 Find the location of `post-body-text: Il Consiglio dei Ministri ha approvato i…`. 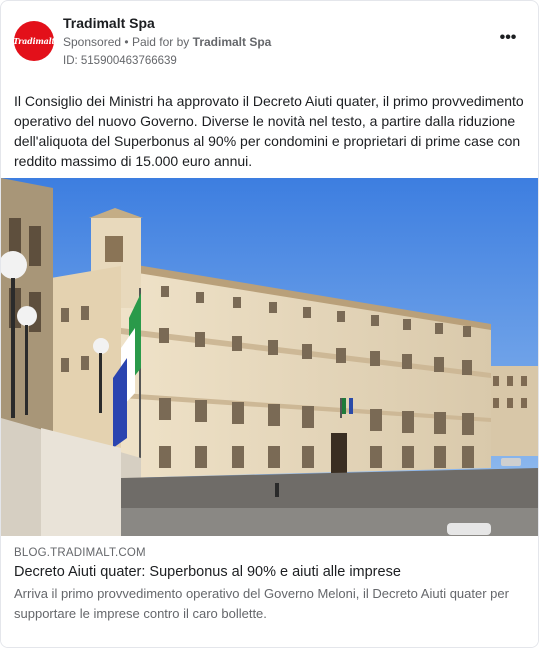

post-body-text: Il Consiglio dei Ministri ha approvato i… is located at coordinates (269, 131).